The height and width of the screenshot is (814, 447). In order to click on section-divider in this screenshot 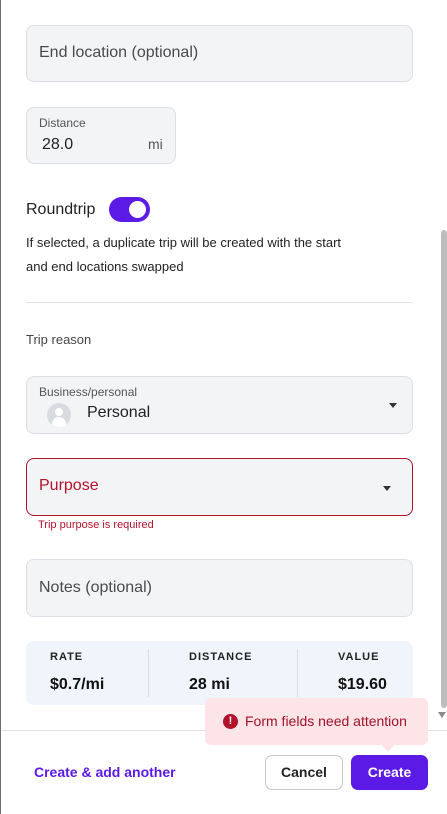, I will do `click(219, 302)`.